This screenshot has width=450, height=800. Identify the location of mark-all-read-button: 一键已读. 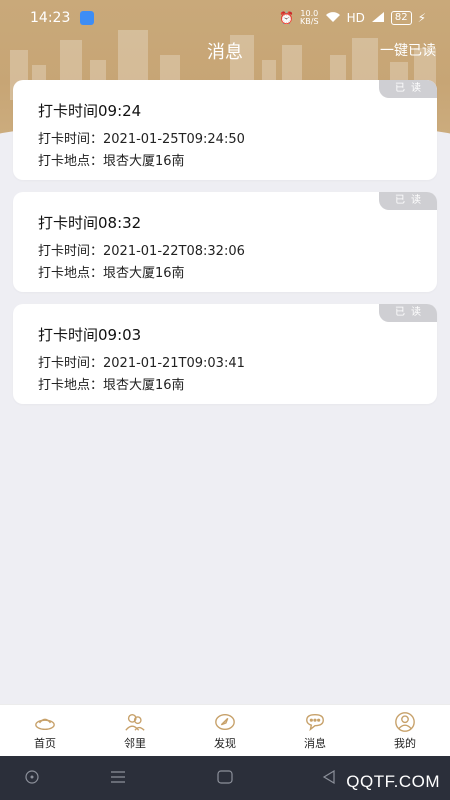
(408, 50).